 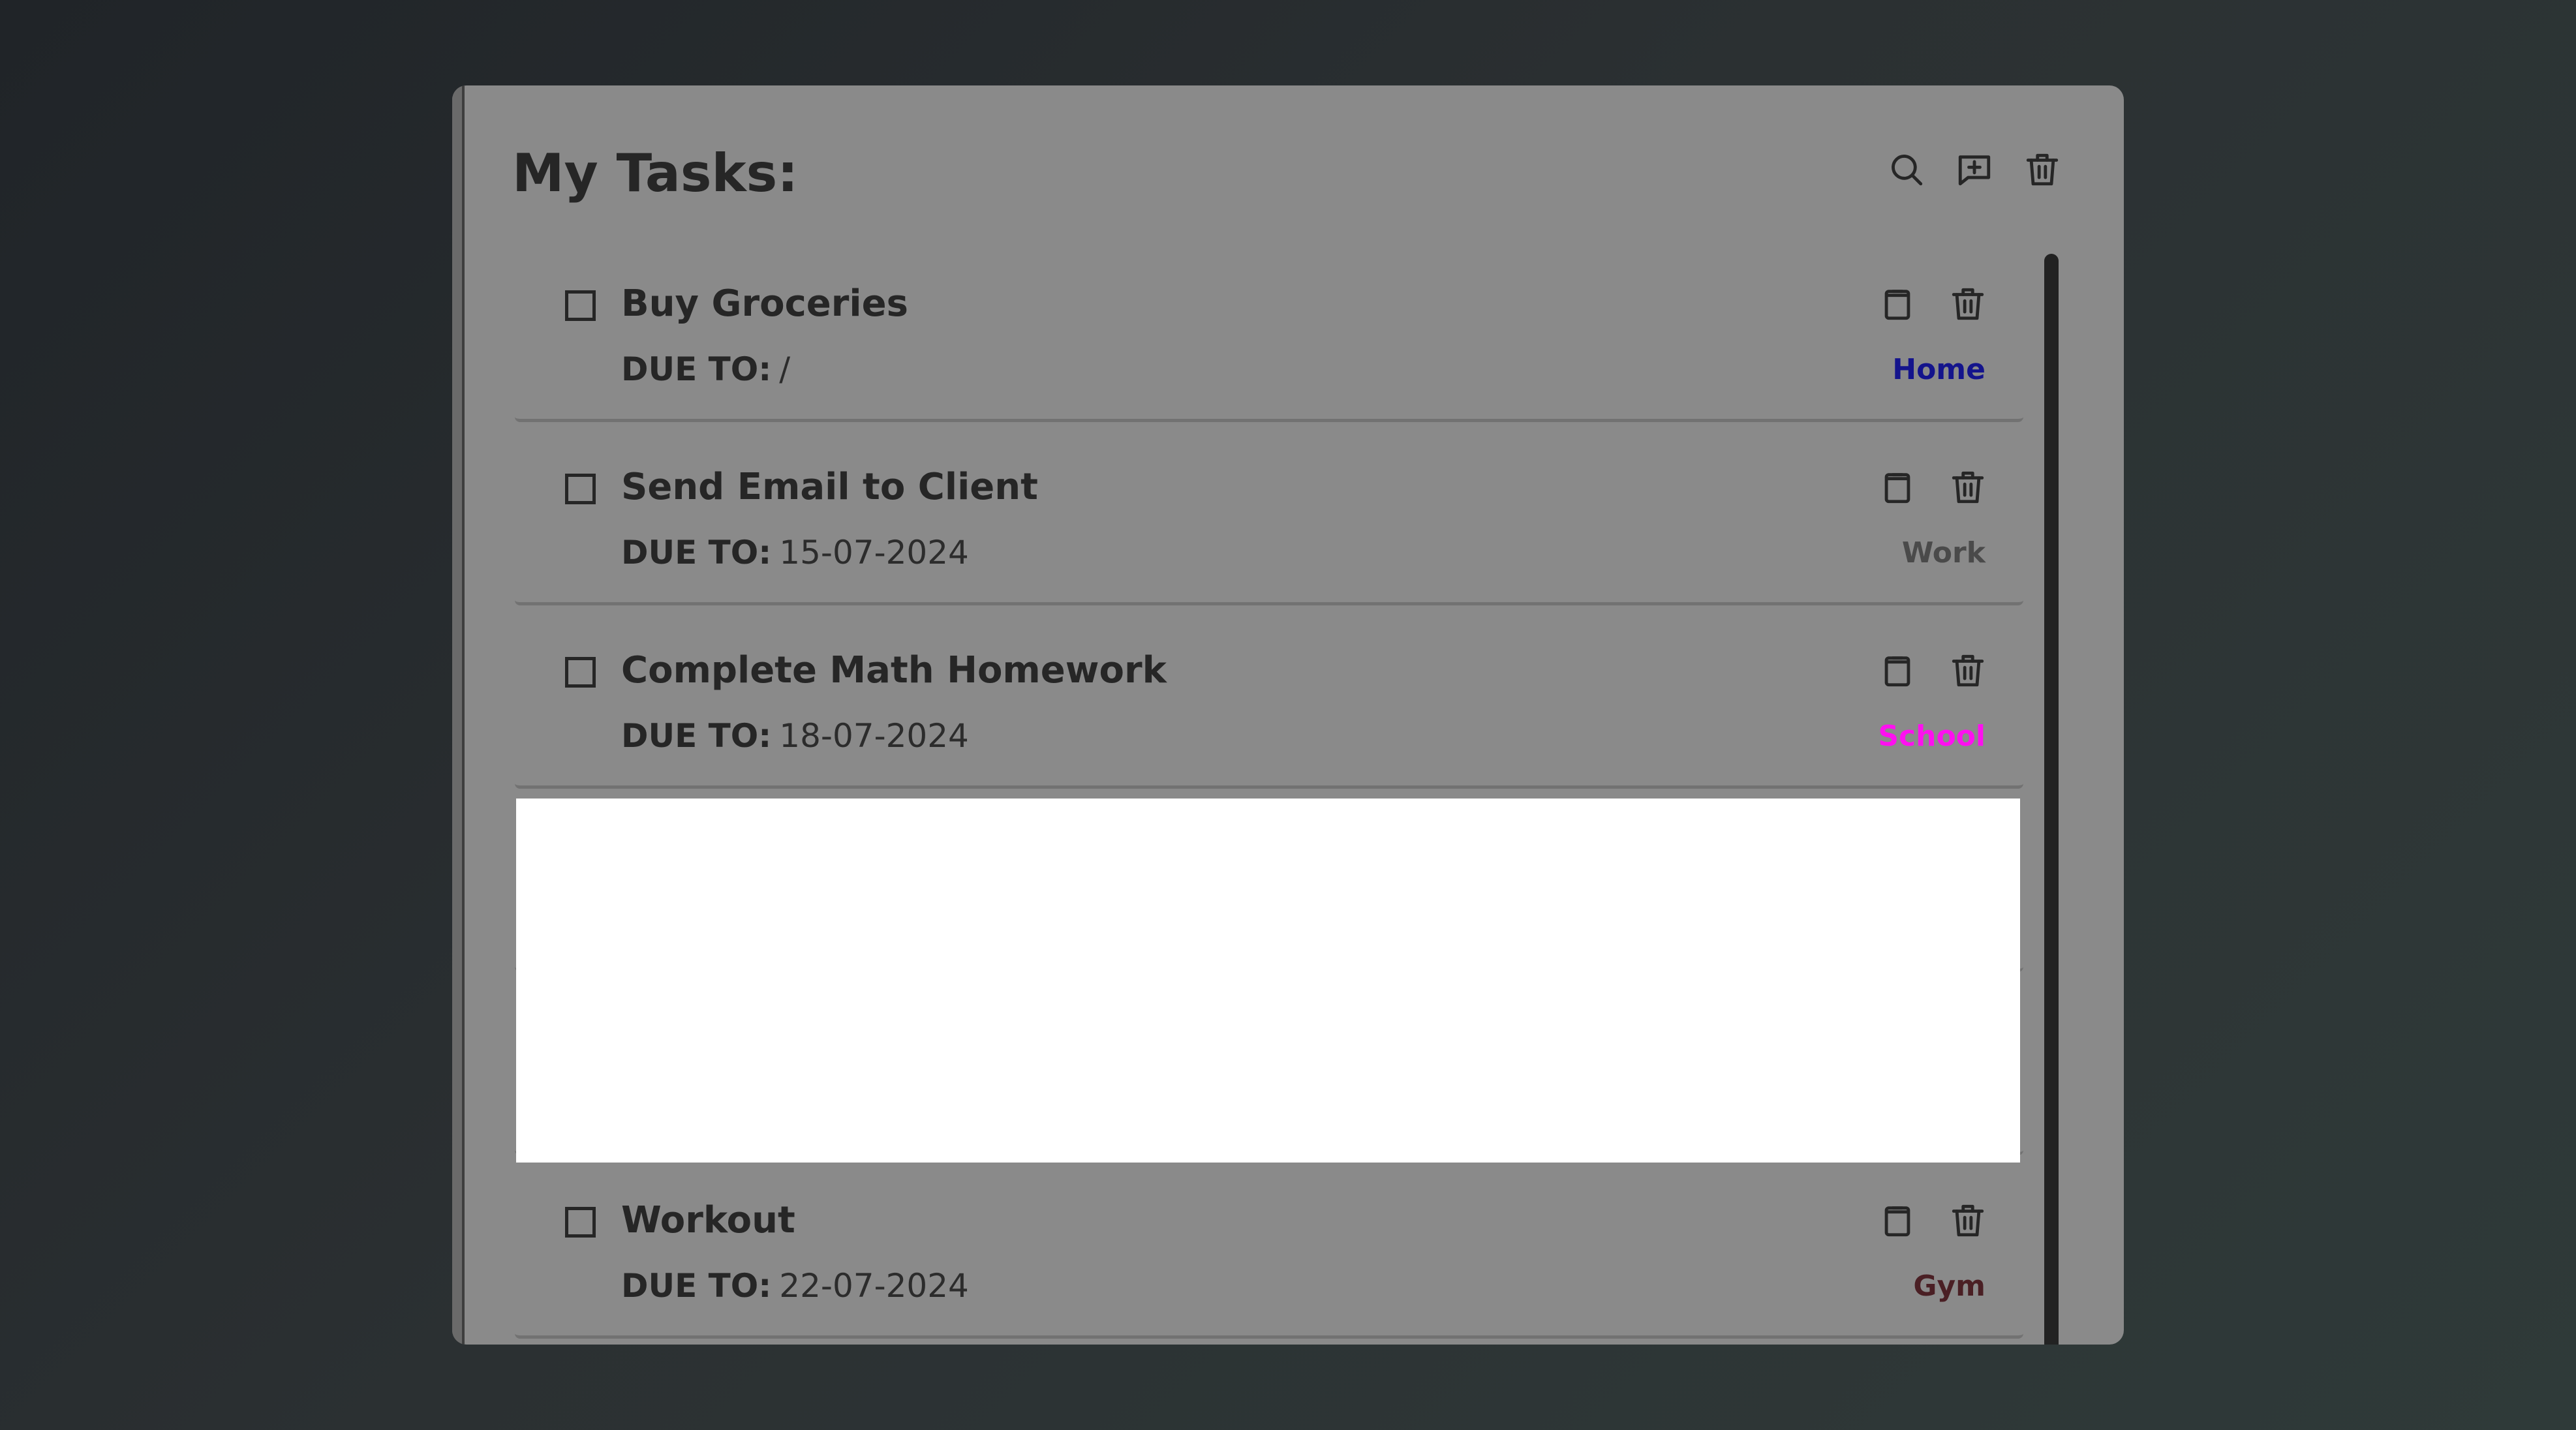 What do you see at coordinates (459, 715) in the screenshot?
I see `window-left-border` at bounding box center [459, 715].